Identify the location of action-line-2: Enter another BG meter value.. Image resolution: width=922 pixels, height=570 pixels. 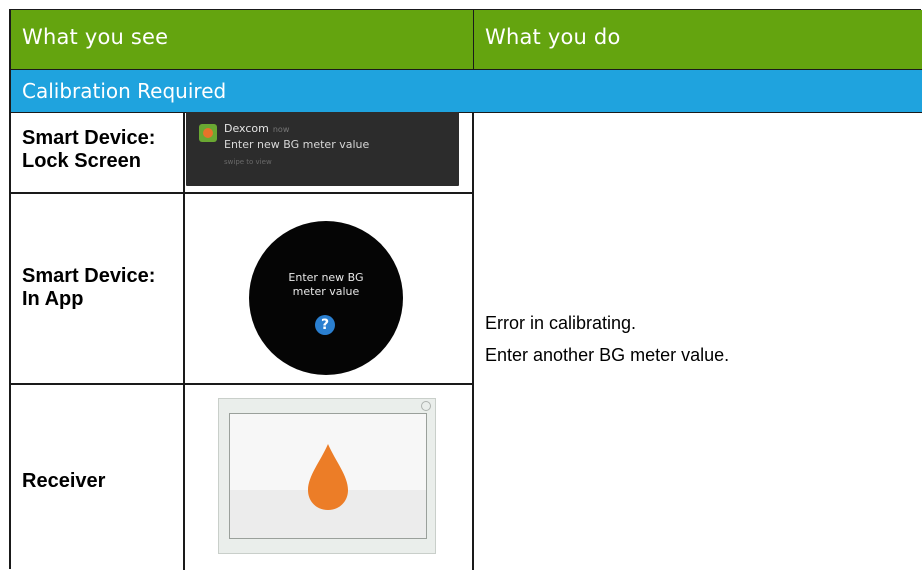
(607, 355).